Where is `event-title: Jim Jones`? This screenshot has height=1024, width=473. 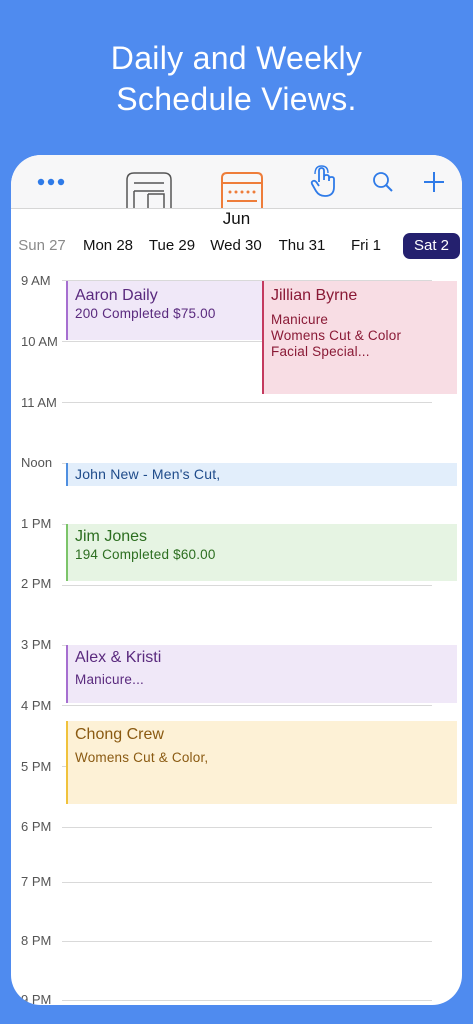 event-title: Jim Jones is located at coordinates (111, 536).